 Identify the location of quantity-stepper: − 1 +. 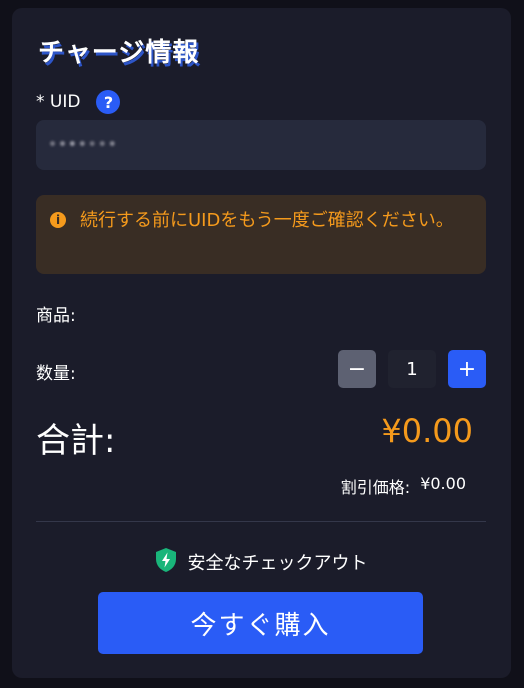
(412, 369).